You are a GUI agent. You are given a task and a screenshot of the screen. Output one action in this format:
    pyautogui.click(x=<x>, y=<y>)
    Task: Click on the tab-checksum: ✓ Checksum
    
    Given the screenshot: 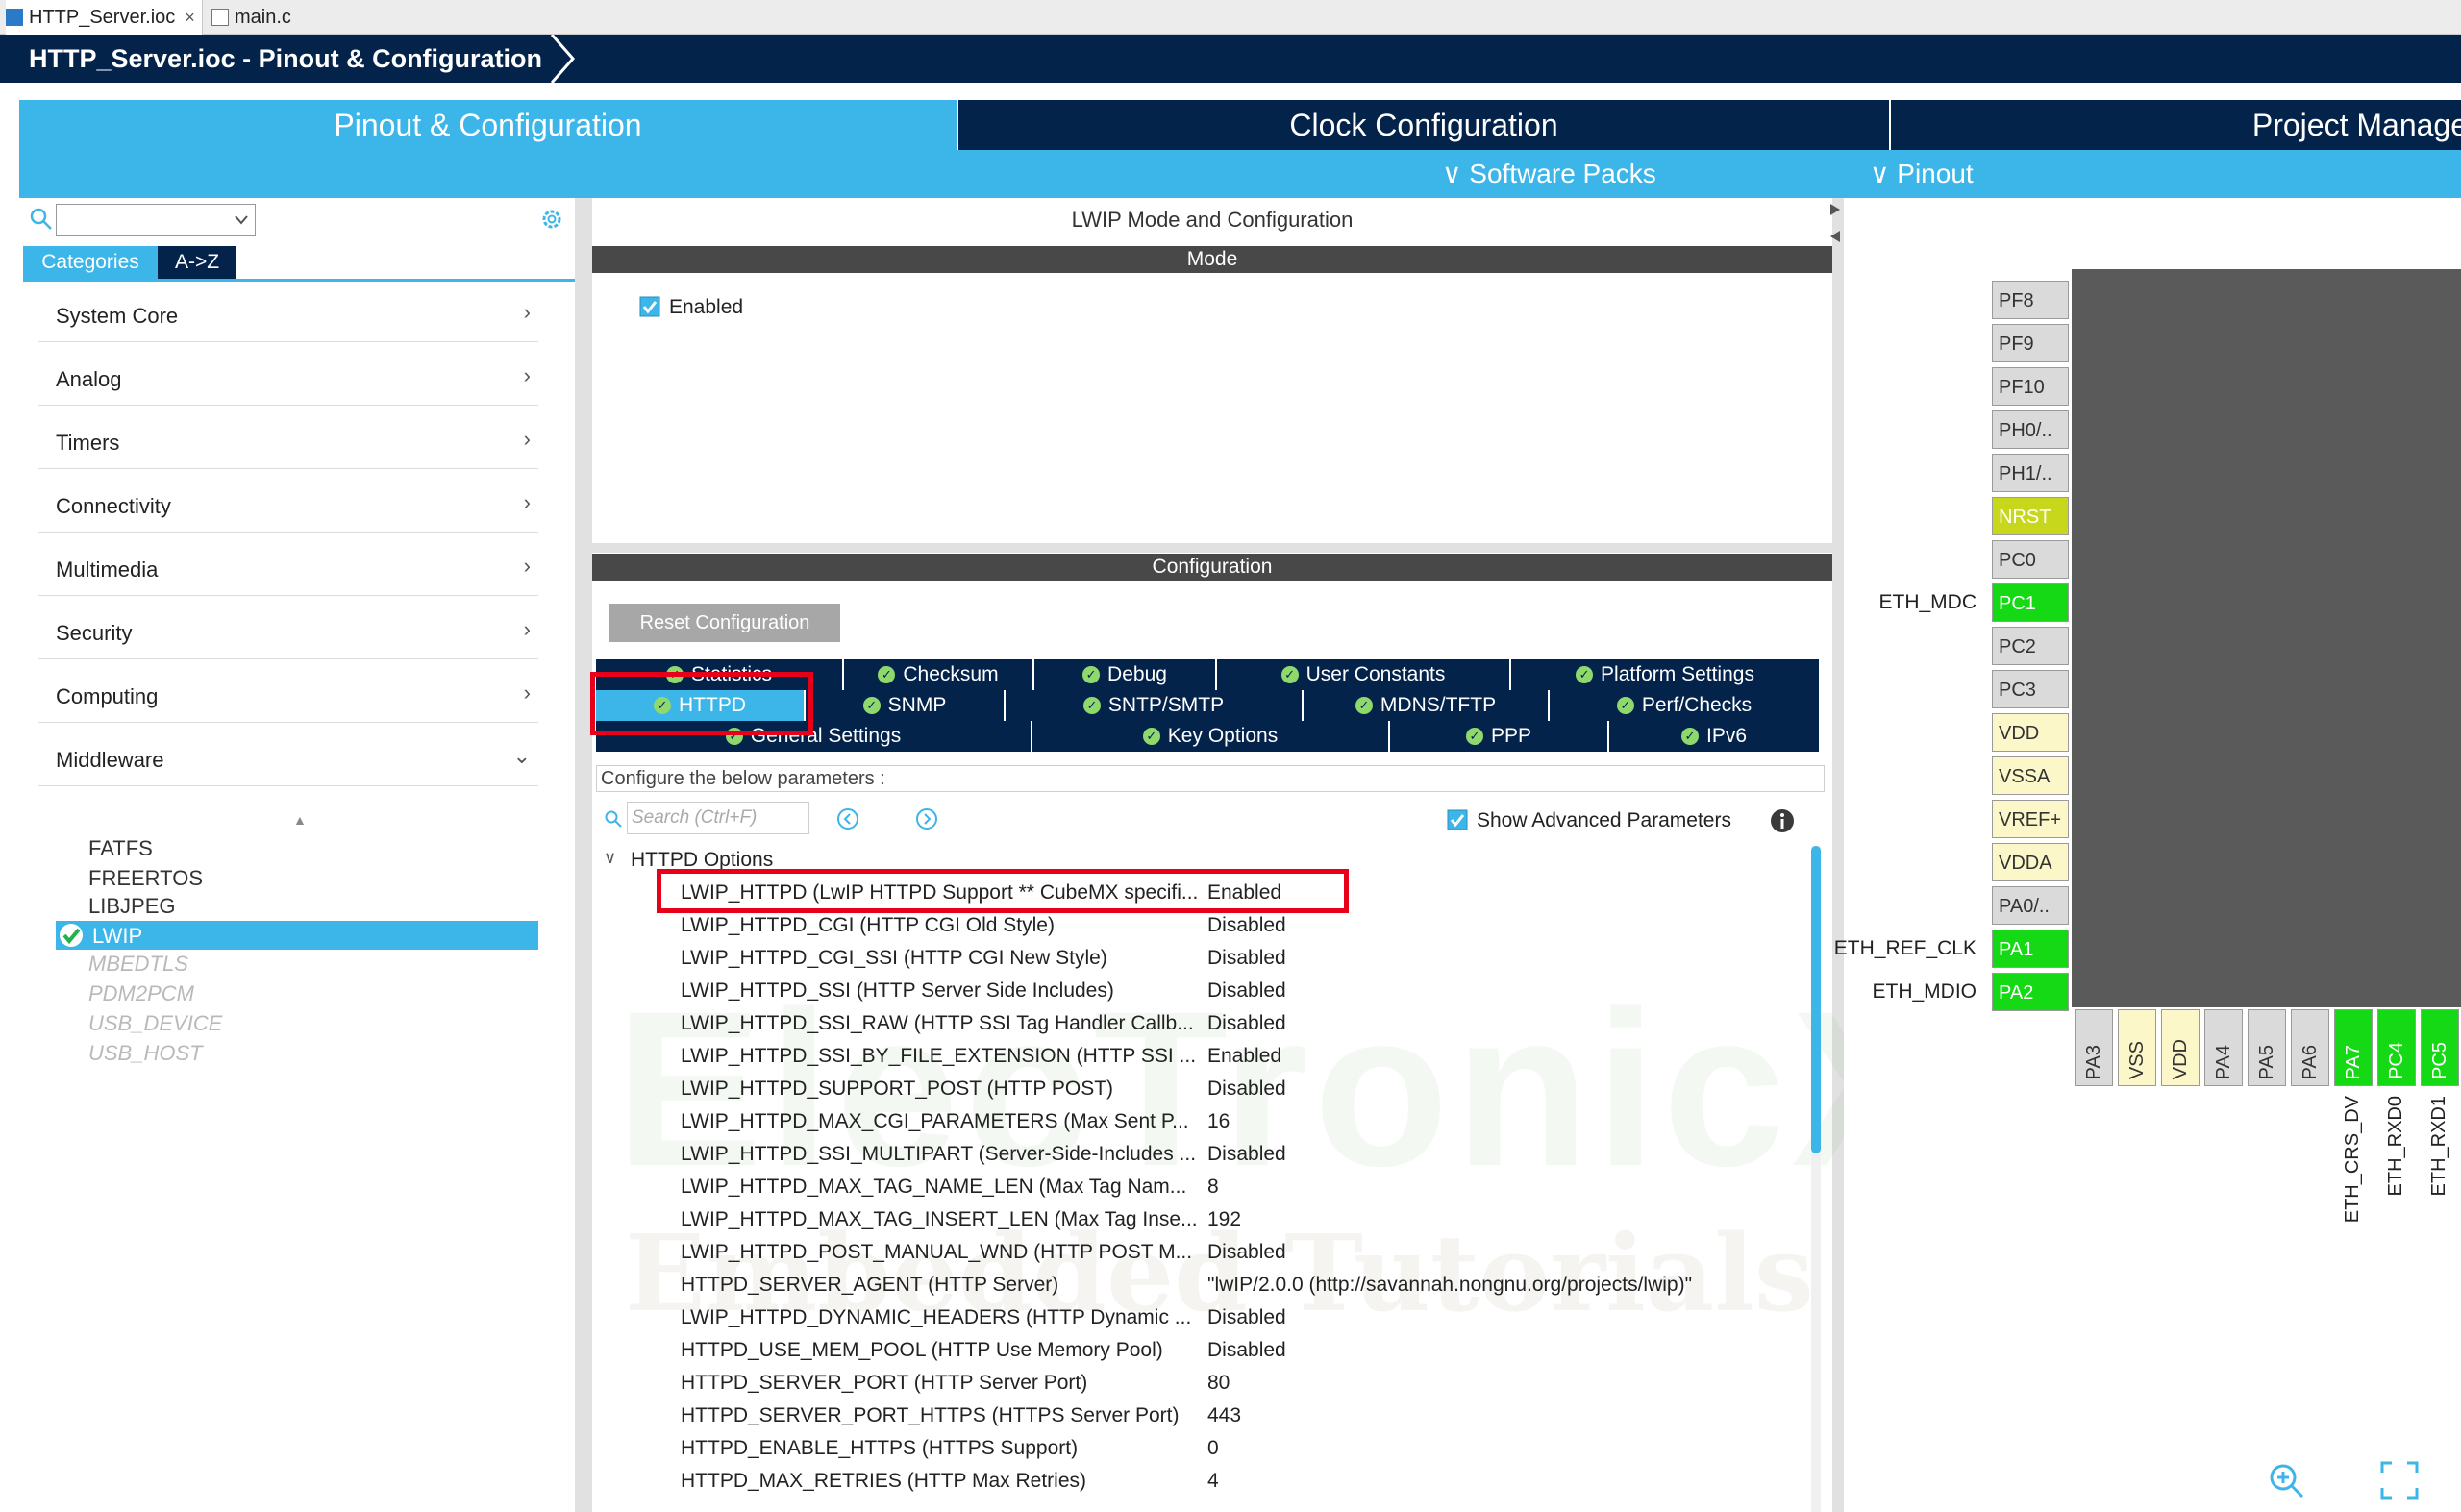 What is the action you would take?
    pyautogui.click(x=939, y=674)
    